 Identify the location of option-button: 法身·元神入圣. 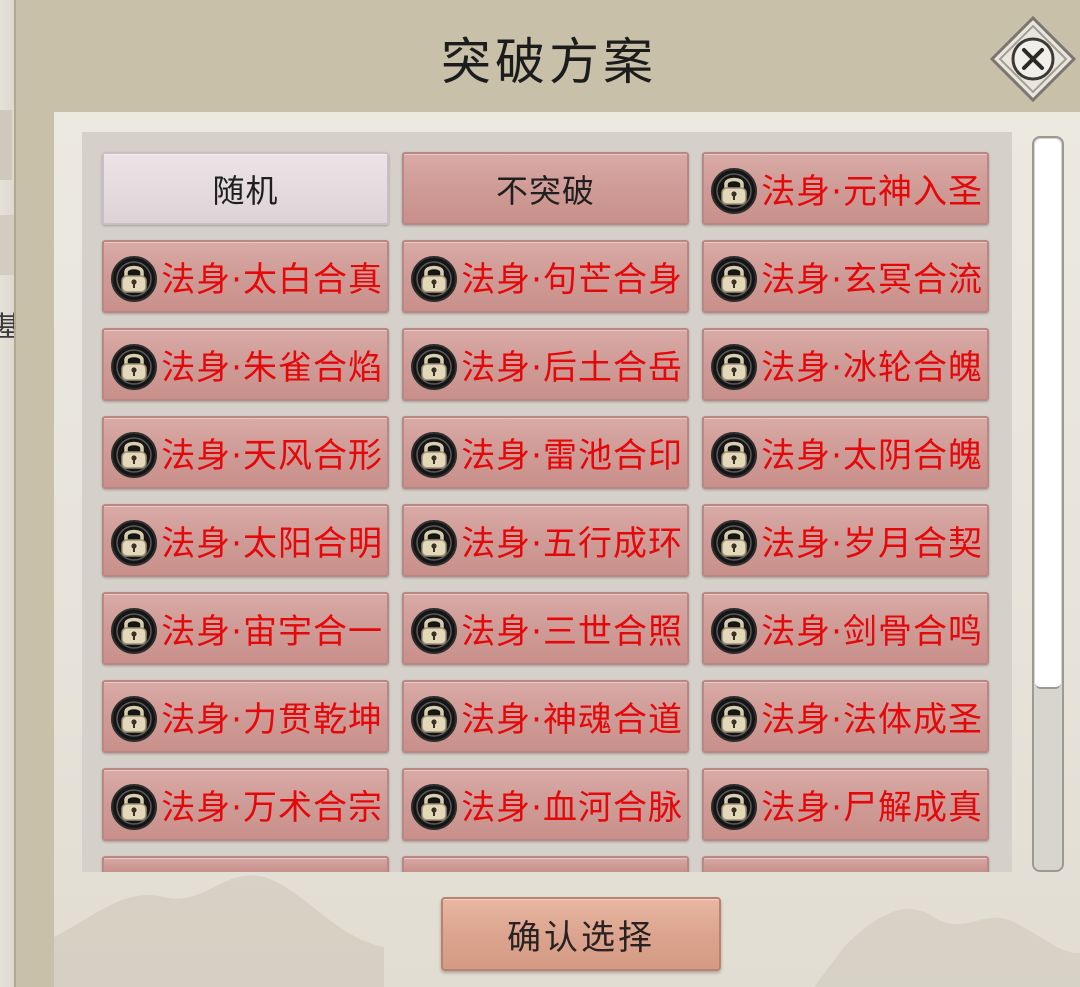
(845, 188).